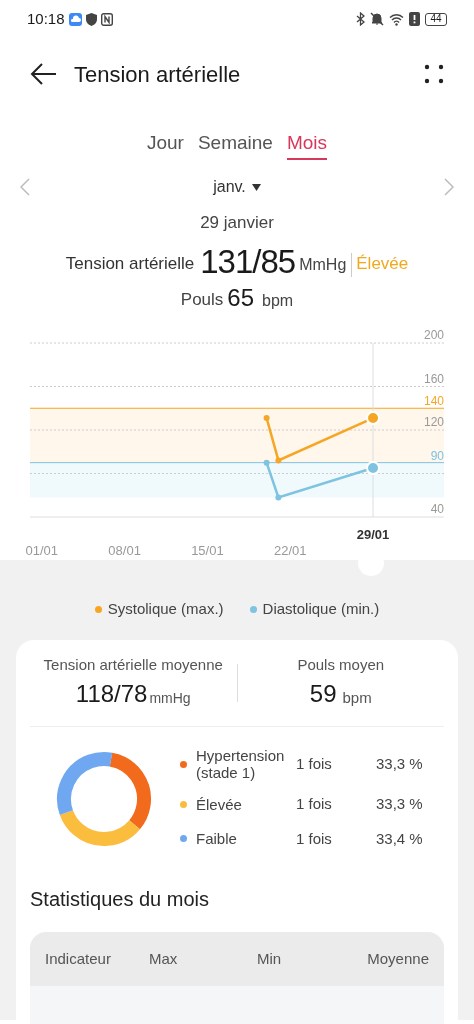 This screenshot has width=474, height=1024. I want to click on page-title: Tension artérielle, so click(158, 74).